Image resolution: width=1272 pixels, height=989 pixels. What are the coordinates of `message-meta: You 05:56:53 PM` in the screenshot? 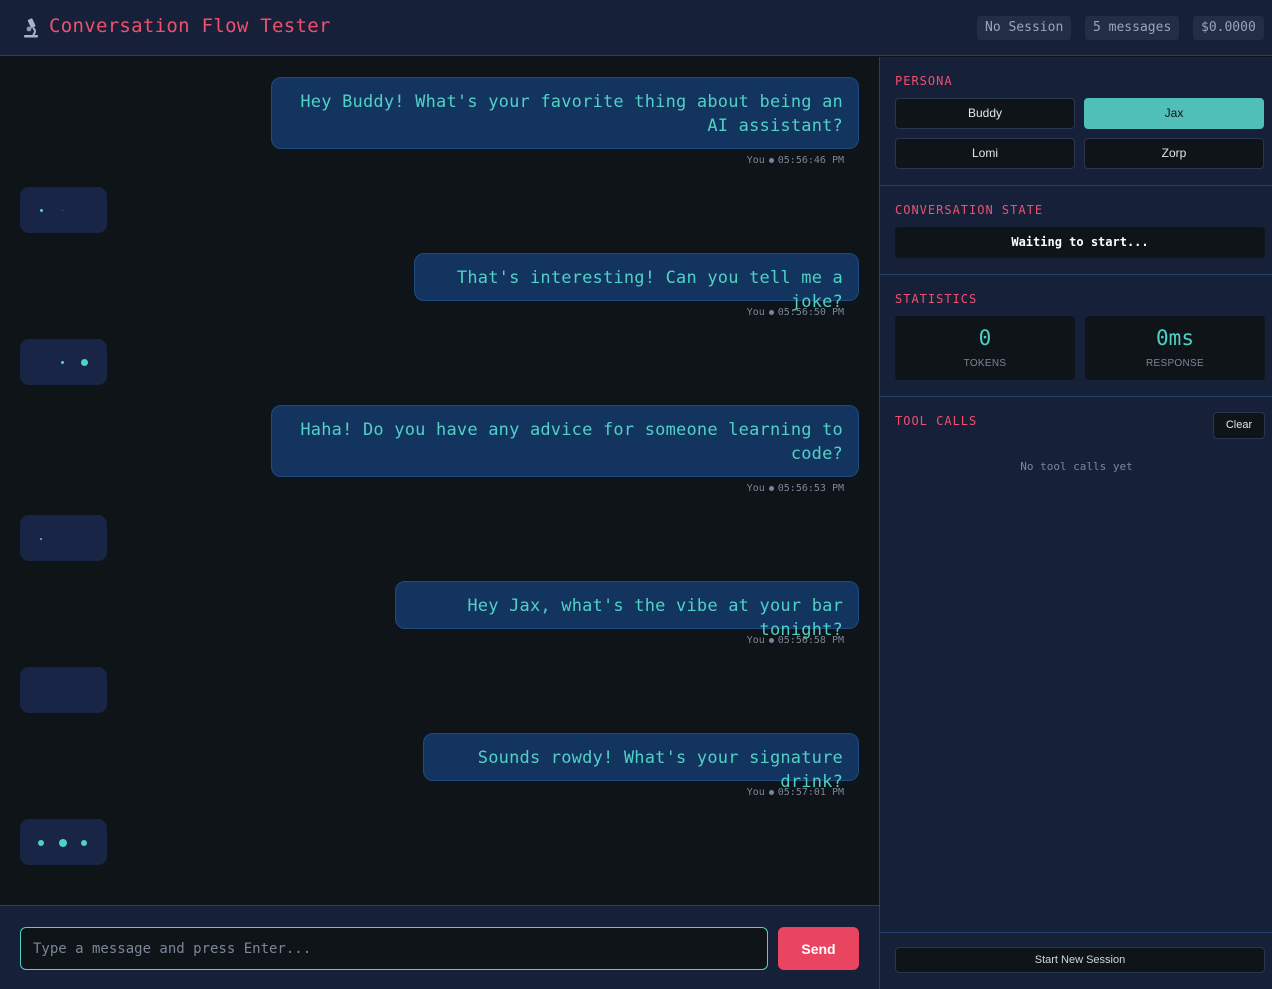 It's located at (795, 488).